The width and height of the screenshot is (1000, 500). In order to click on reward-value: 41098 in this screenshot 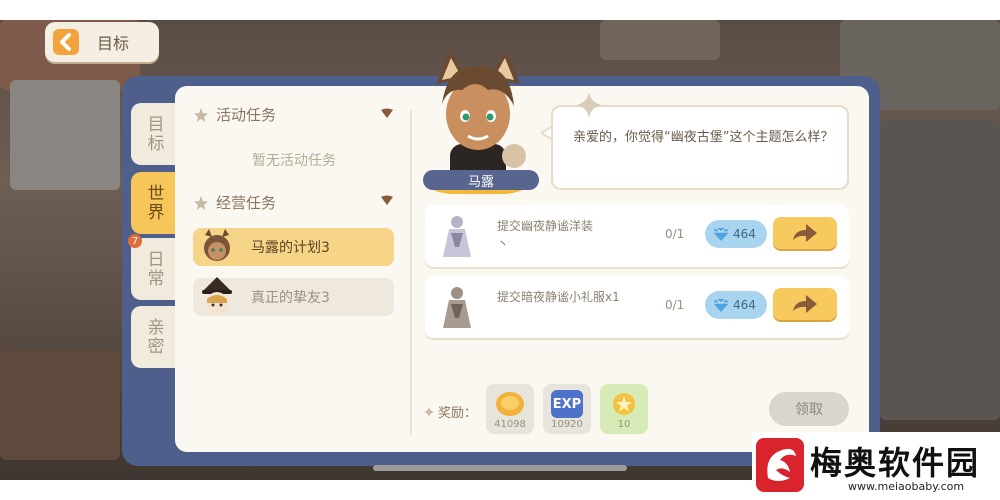, I will do `click(510, 424)`.